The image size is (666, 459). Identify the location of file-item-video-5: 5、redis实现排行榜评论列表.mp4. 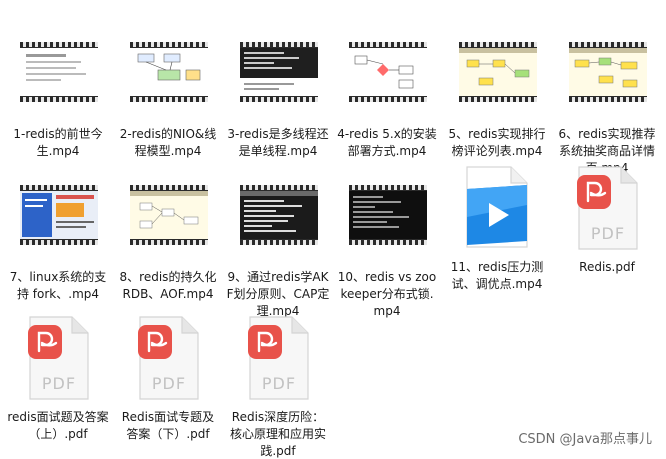
(497, 100).